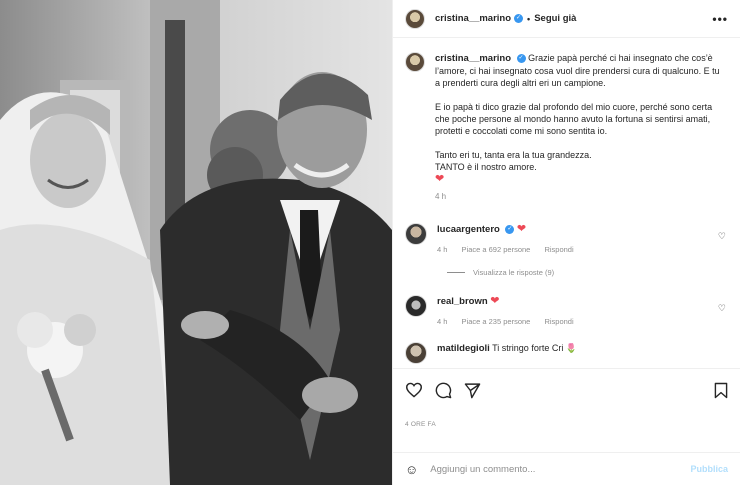  Describe the element at coordinates (468, 229) in the screenshot. I see `comment-username: lucaargentero` at that location.